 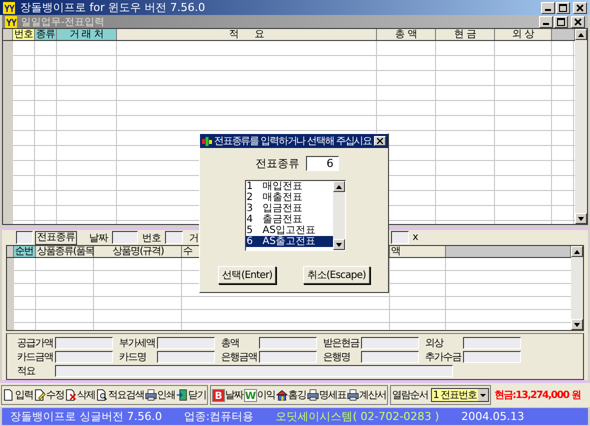 I want to click on toolbar-button: 명세표, so click(x=326, y=395).